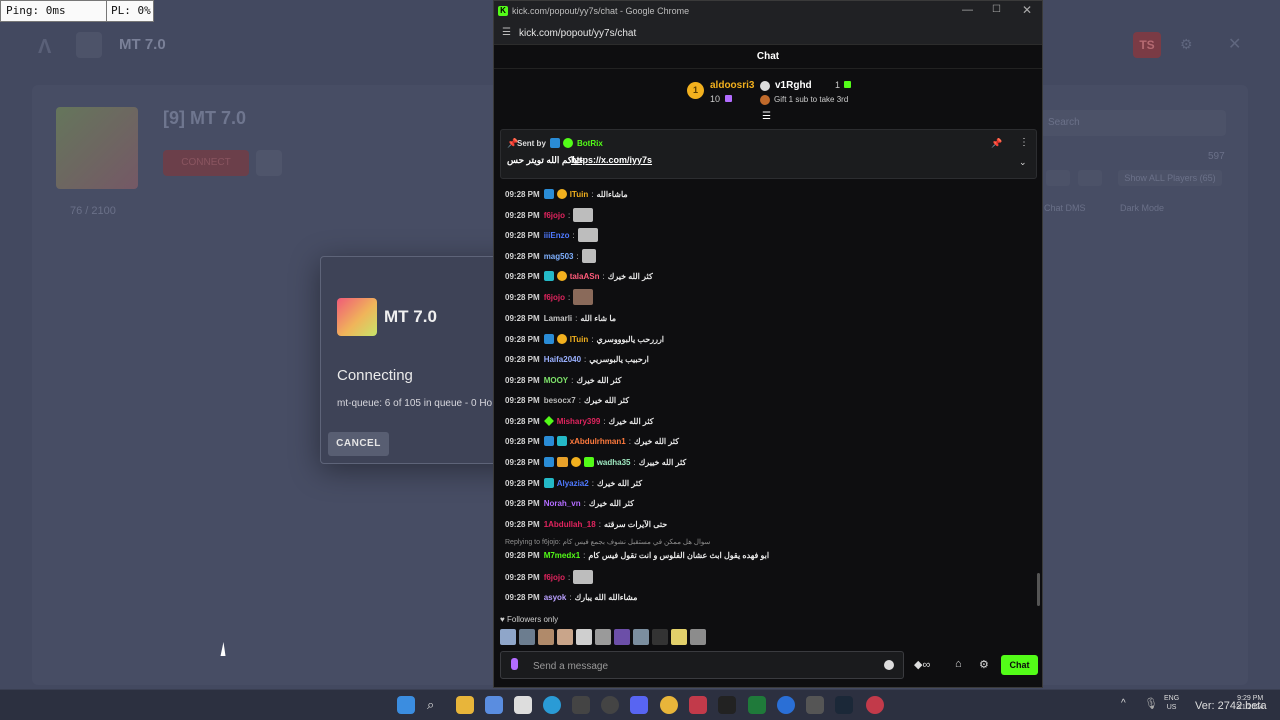 The width and height of the screenshot is (1280, 720). What do you see at coordinates (588, 256) in the screenshot?
I see `emote-image` at bounding box center [588, 256].